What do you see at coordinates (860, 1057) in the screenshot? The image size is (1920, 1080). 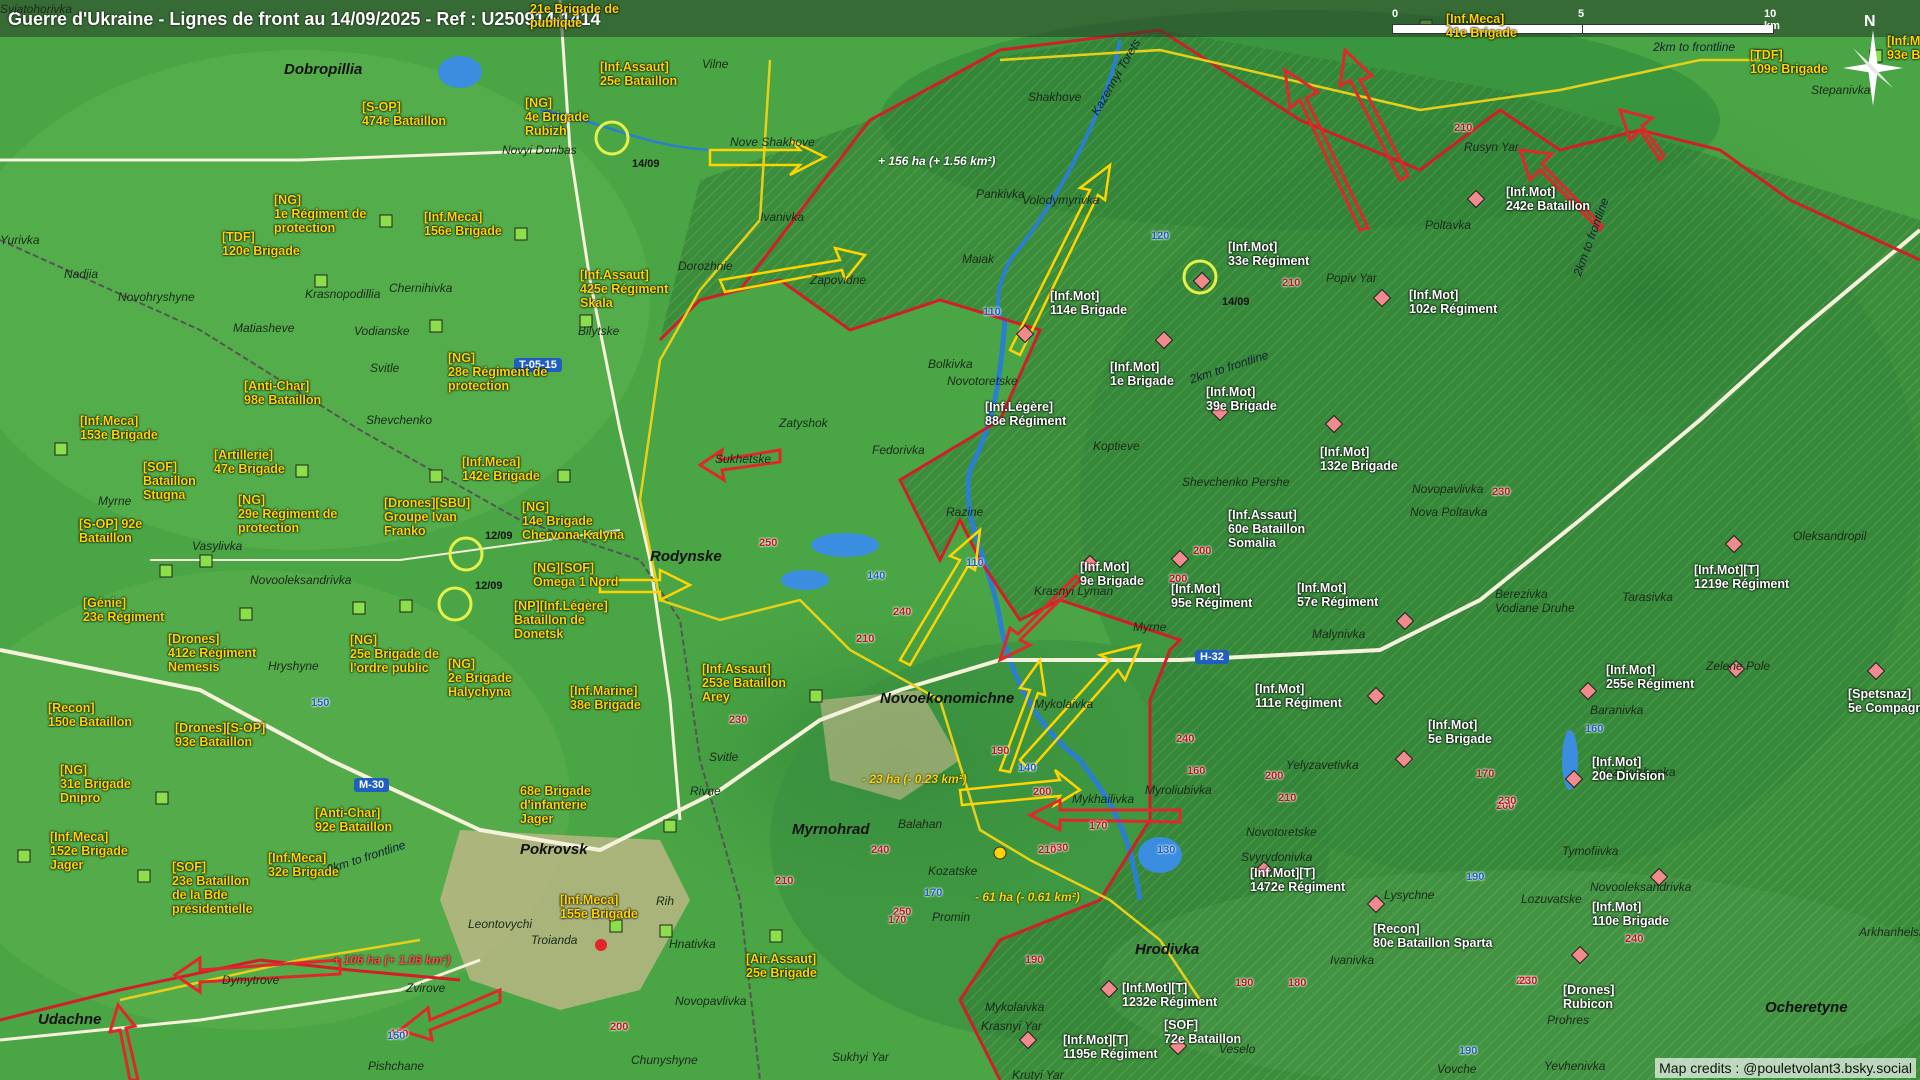 I see `place-label: Sukhyi Yar` at bounding box center [860, 1057].